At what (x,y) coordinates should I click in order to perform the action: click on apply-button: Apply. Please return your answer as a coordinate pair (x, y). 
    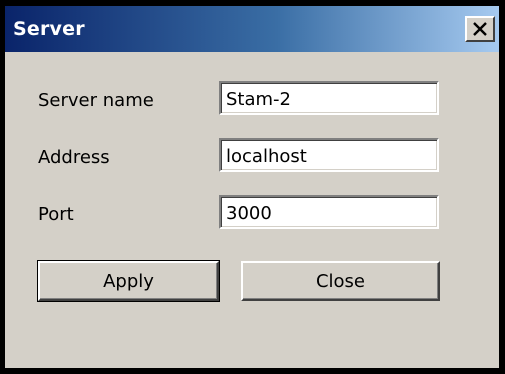
    Looking at the image, I should click on (128, 281).